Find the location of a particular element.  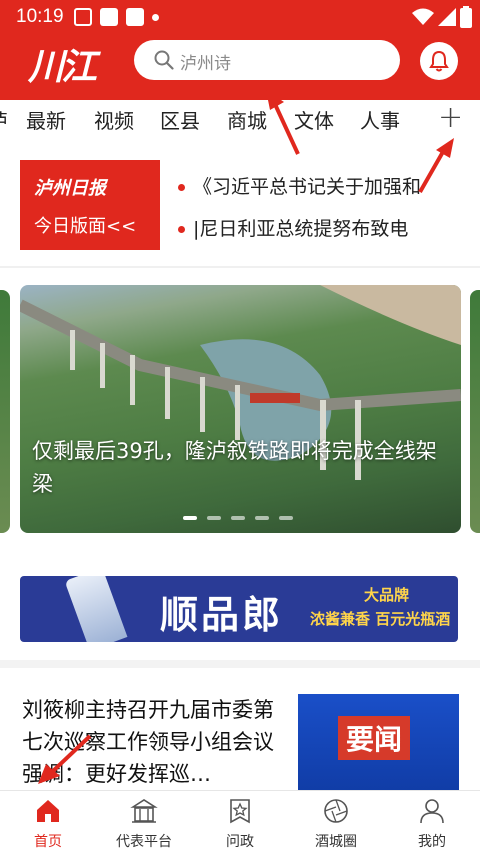

bell-icon is located at coordinates (439, 61).